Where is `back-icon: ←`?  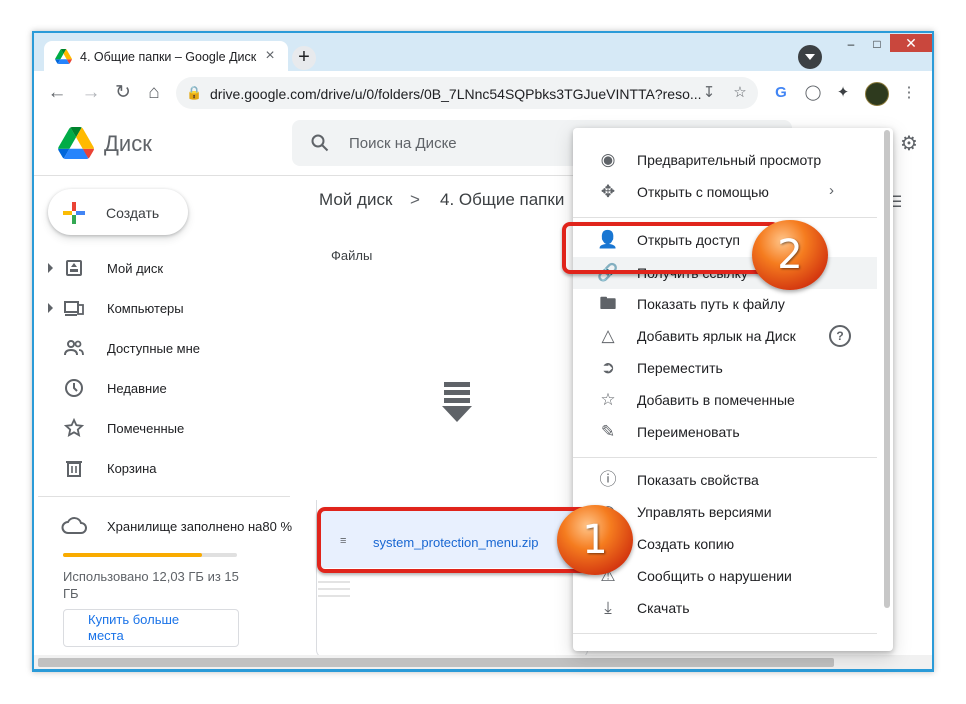 back-icon: ← is located at coordinates (57, 93).